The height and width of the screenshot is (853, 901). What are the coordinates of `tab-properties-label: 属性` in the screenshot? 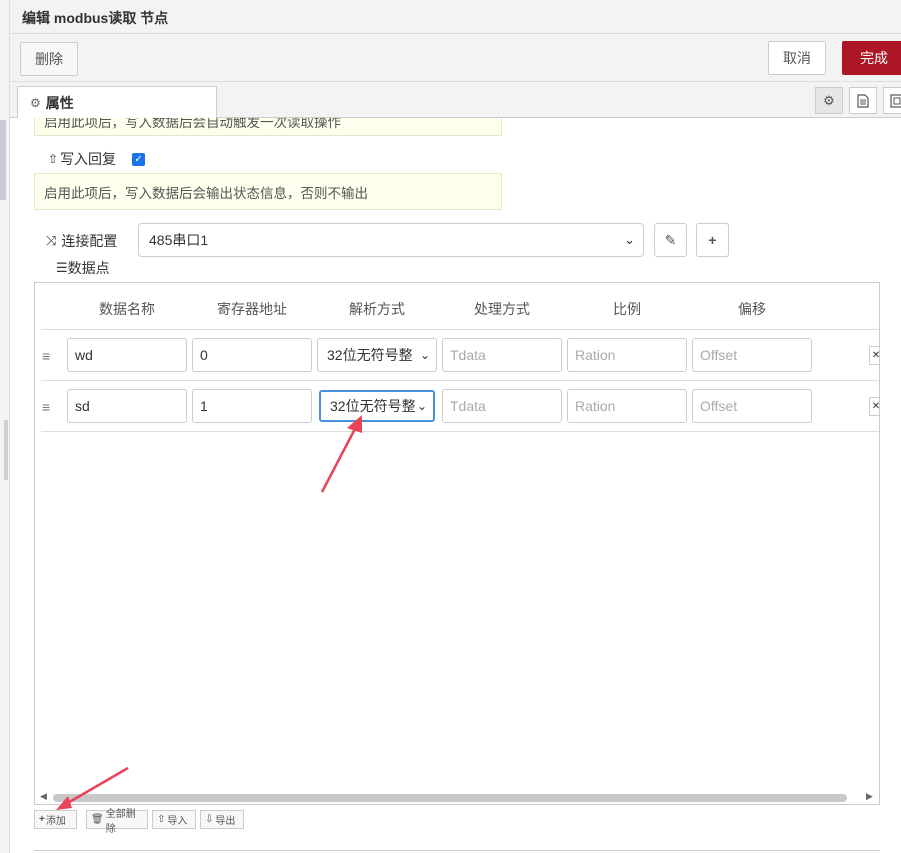 It's located at (59, 103).